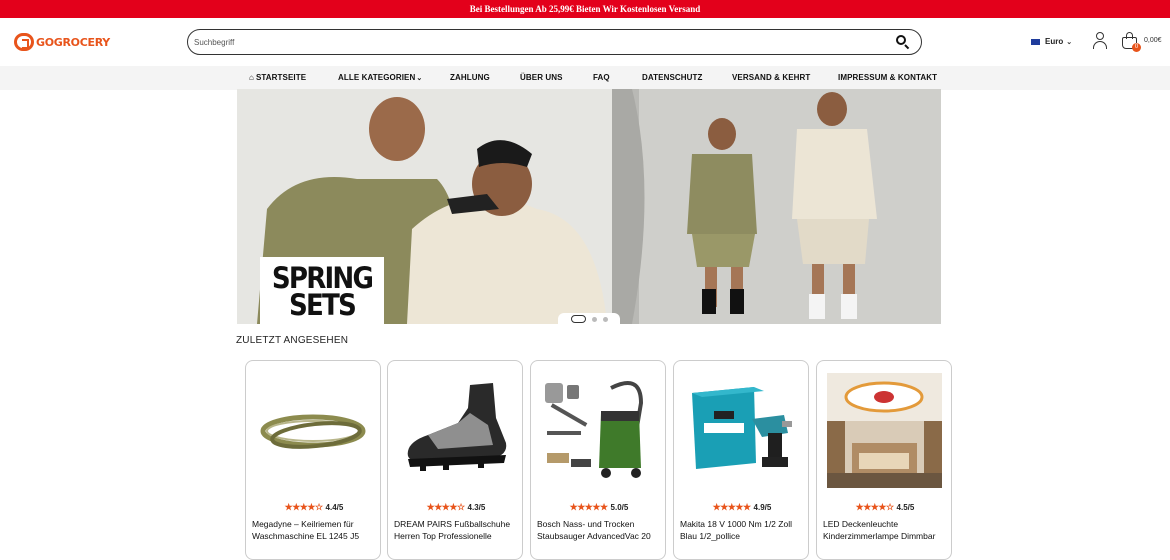 The image size is (1170, 560). Describe the element at coordinates (1100, 41) in the screenshot. I see `user-account-icon` at that location.